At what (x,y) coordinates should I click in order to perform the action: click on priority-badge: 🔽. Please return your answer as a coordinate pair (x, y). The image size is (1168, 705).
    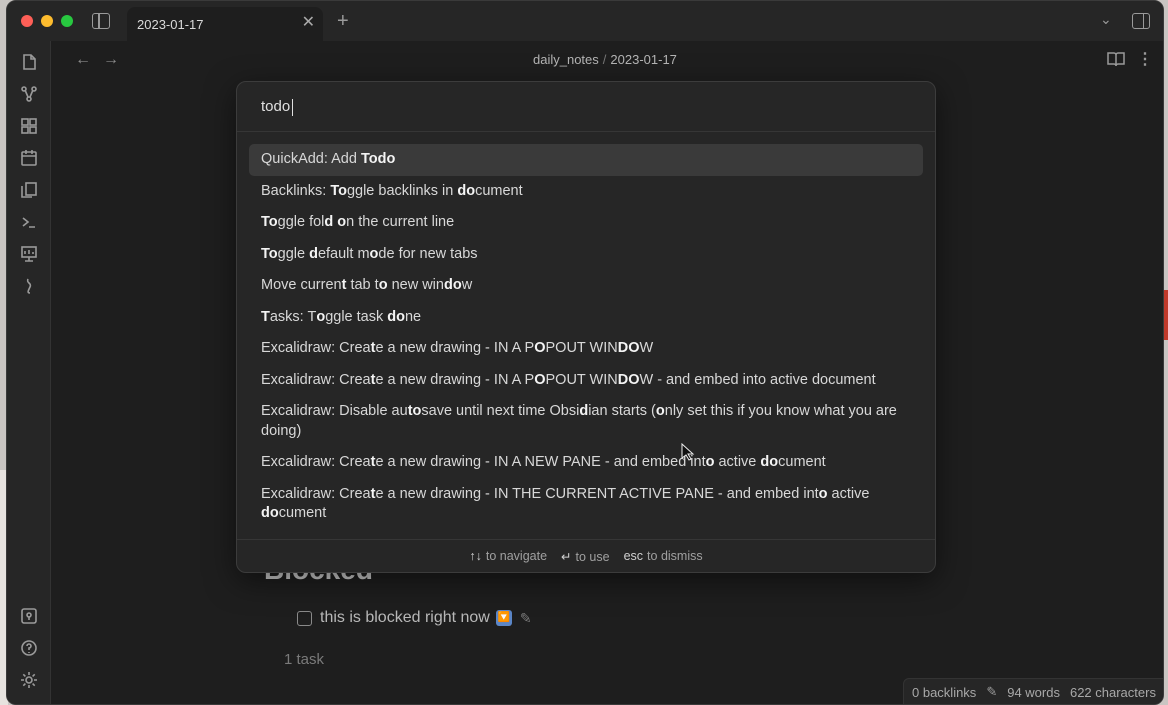
    Looking at the image, I should click on (503, 618).